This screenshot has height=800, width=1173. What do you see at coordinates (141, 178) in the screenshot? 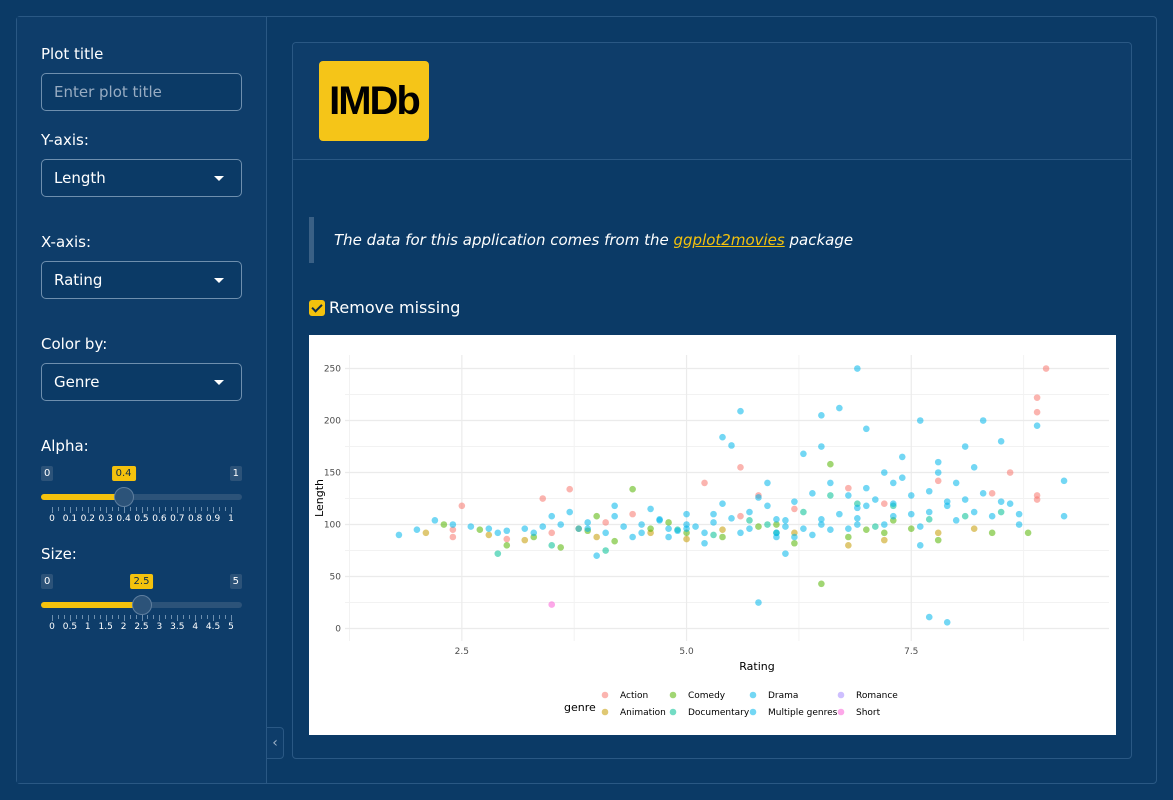
I see `y-axis-select: Length` at bounding box center [141, 178].